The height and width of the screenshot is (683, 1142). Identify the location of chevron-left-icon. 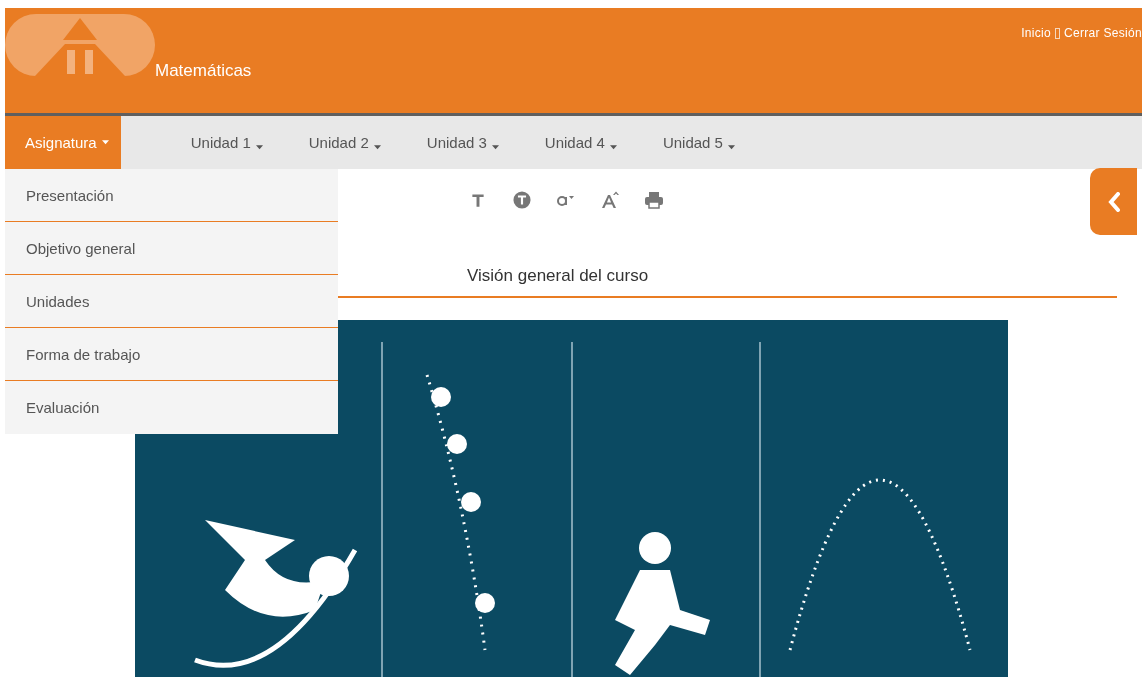
(1113, 201).